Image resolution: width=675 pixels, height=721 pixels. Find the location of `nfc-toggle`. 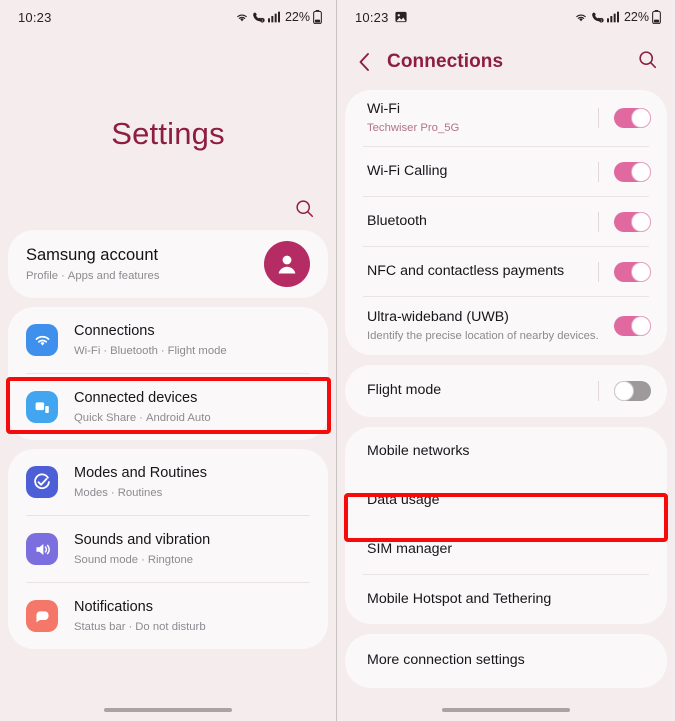

nfc-toggle is located at coordinates (632, 271).